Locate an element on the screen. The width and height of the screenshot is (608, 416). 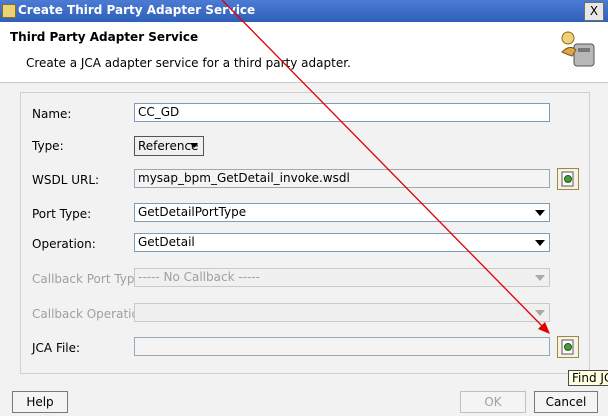
jca-file-field is located at coordinates (342, 346).